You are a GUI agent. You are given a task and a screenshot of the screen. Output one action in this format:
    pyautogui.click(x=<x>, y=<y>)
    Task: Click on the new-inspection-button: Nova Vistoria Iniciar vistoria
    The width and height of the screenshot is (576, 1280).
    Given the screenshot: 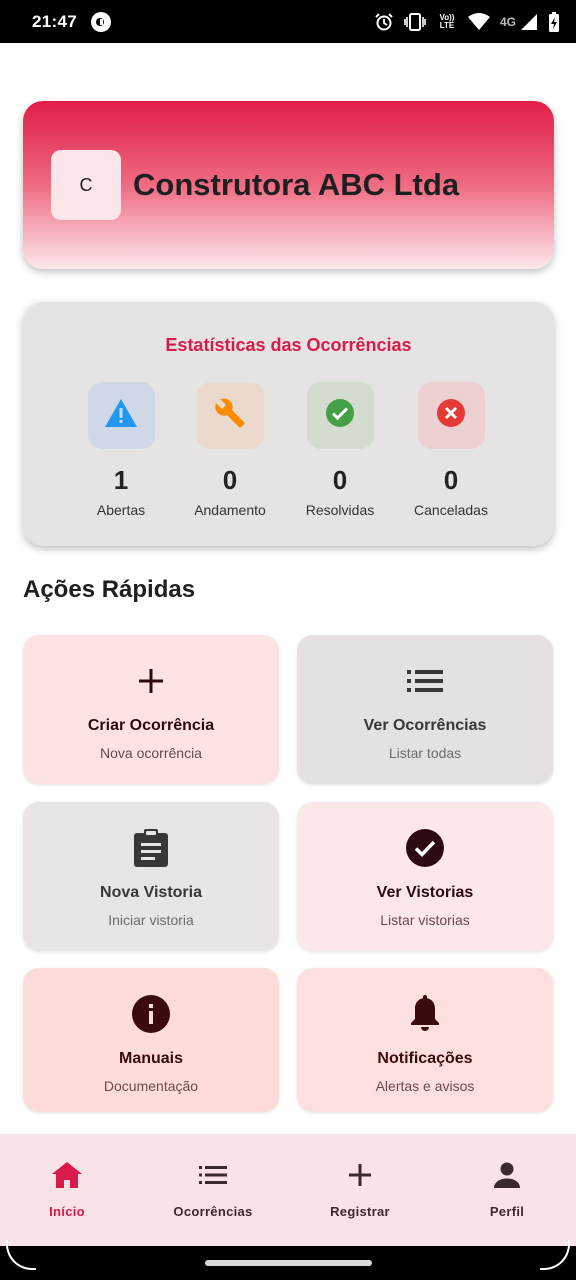 What is the action you would take?
    pyautogui.click(x=151, y=876)
    